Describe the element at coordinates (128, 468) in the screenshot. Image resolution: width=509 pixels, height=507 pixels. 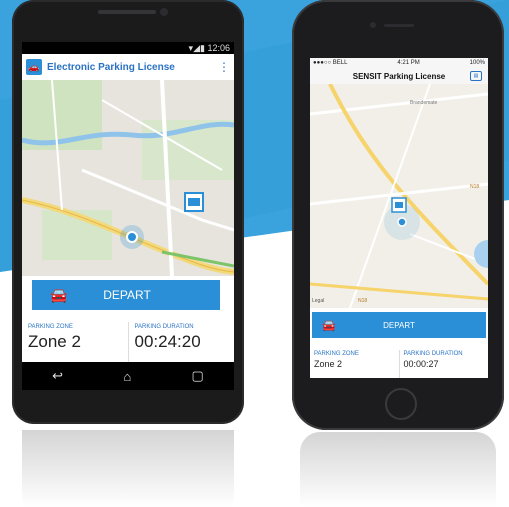
I see `android-reflection` at that location.